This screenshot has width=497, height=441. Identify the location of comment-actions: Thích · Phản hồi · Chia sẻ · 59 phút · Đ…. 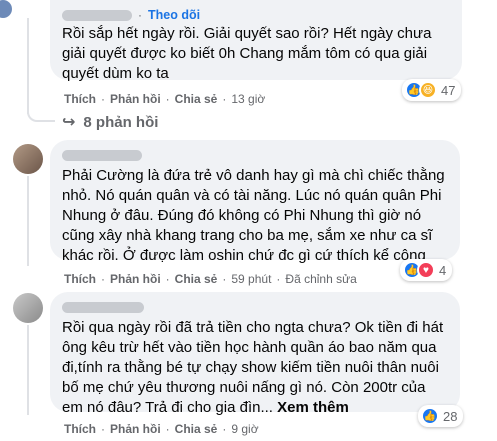
(210, 279).